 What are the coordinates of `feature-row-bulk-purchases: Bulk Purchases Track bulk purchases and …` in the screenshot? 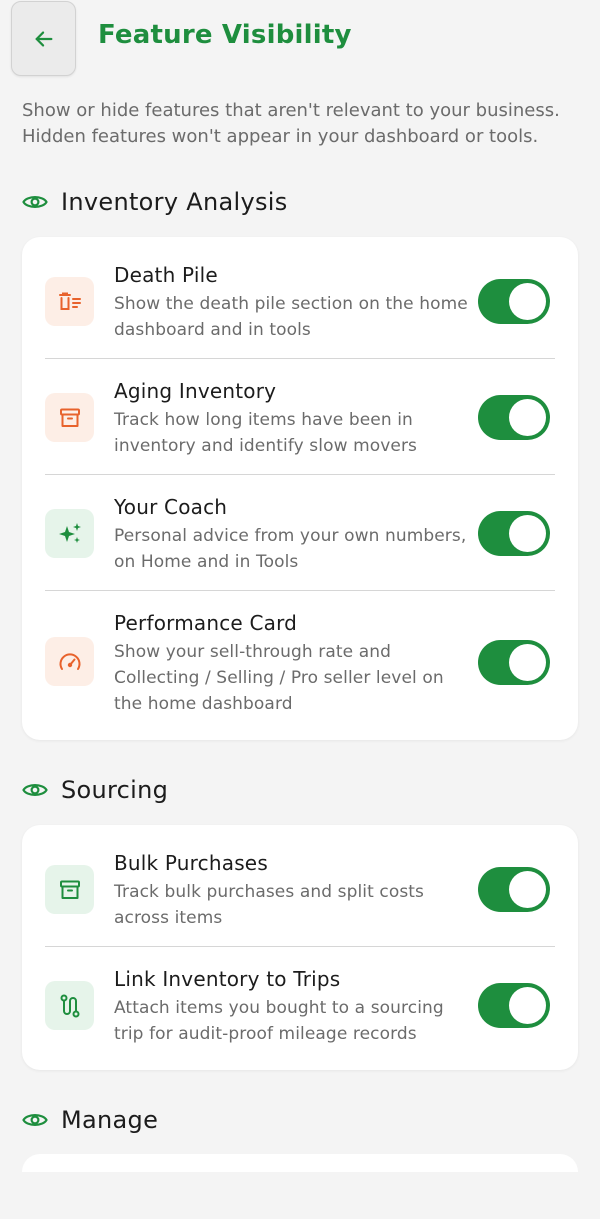 It's located at (300, 886).